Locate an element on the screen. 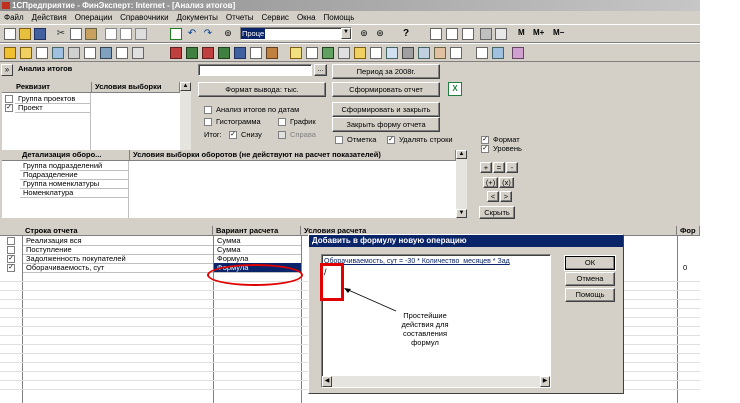 The width and height of the screenshot is (740, 403). calendar-icon is located at coordinates (176, 34).